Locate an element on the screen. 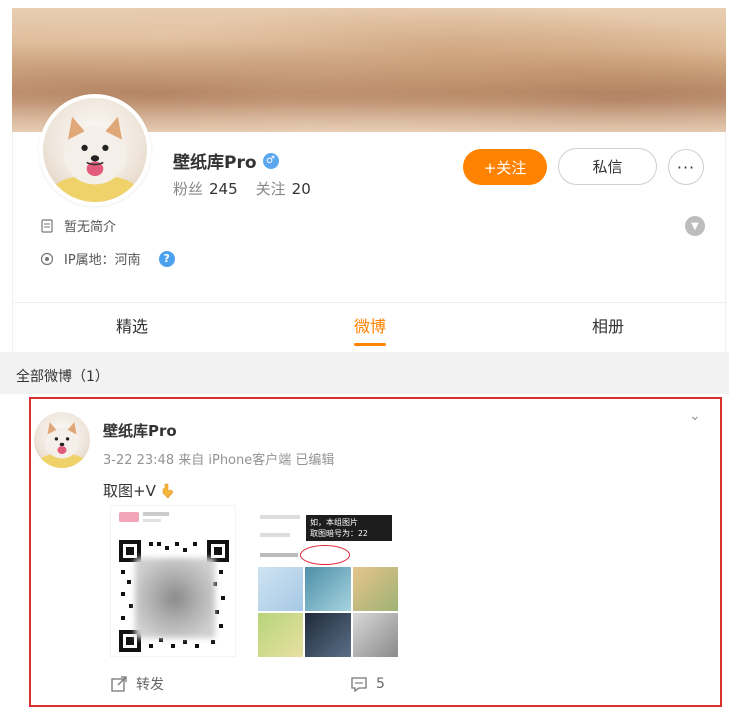 The width and height of the screenshot is (729, 713). followers-count: 245 is located at coordinates (223, 189).